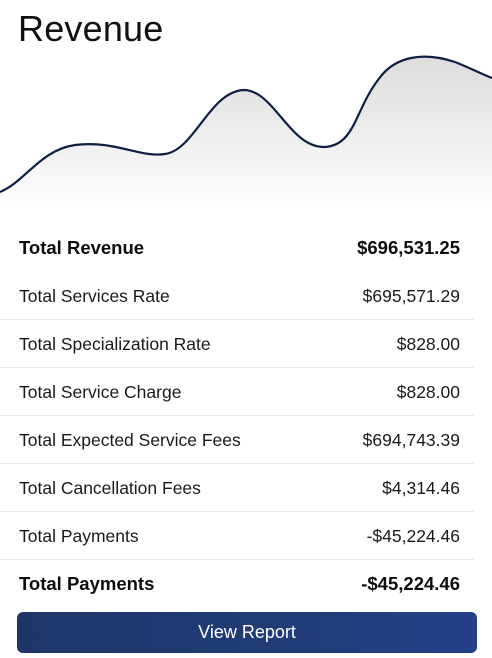 The height and width of the screenshot is (658, 492). Describe the element at coordinates (411, 439) in the screenshot. I see `summary-row-value: $694,743.39` at that location.